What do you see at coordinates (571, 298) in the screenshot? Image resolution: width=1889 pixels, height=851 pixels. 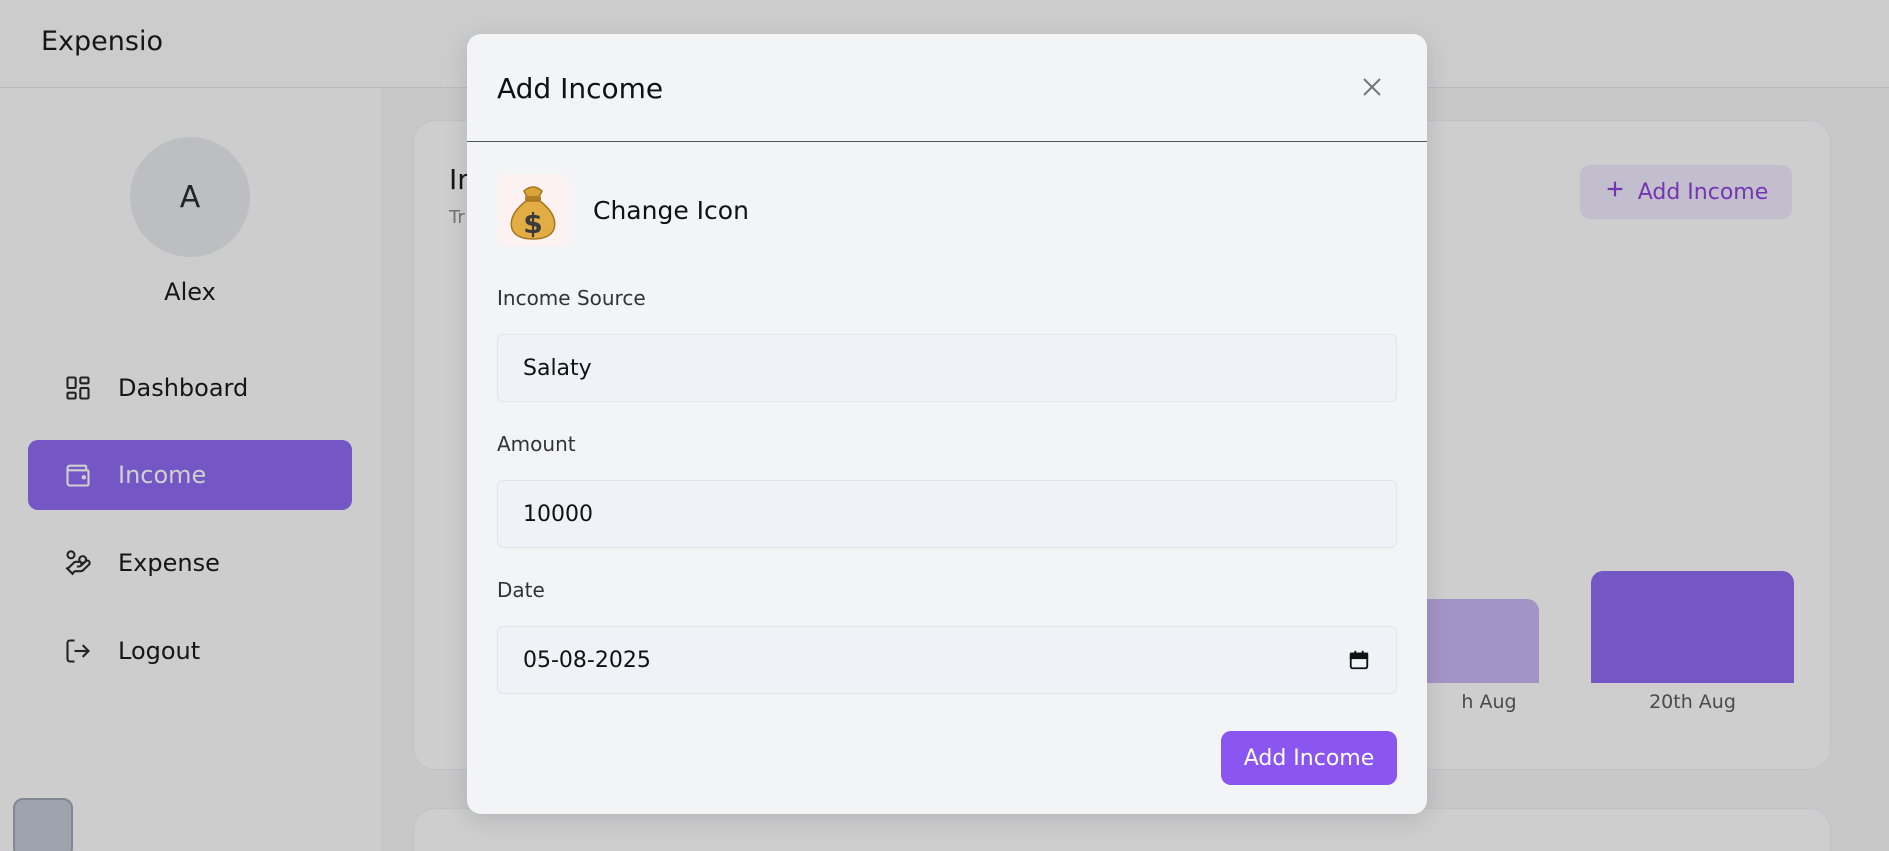 I see `income-source-label: Income Source` at bounding box center [571, 298].